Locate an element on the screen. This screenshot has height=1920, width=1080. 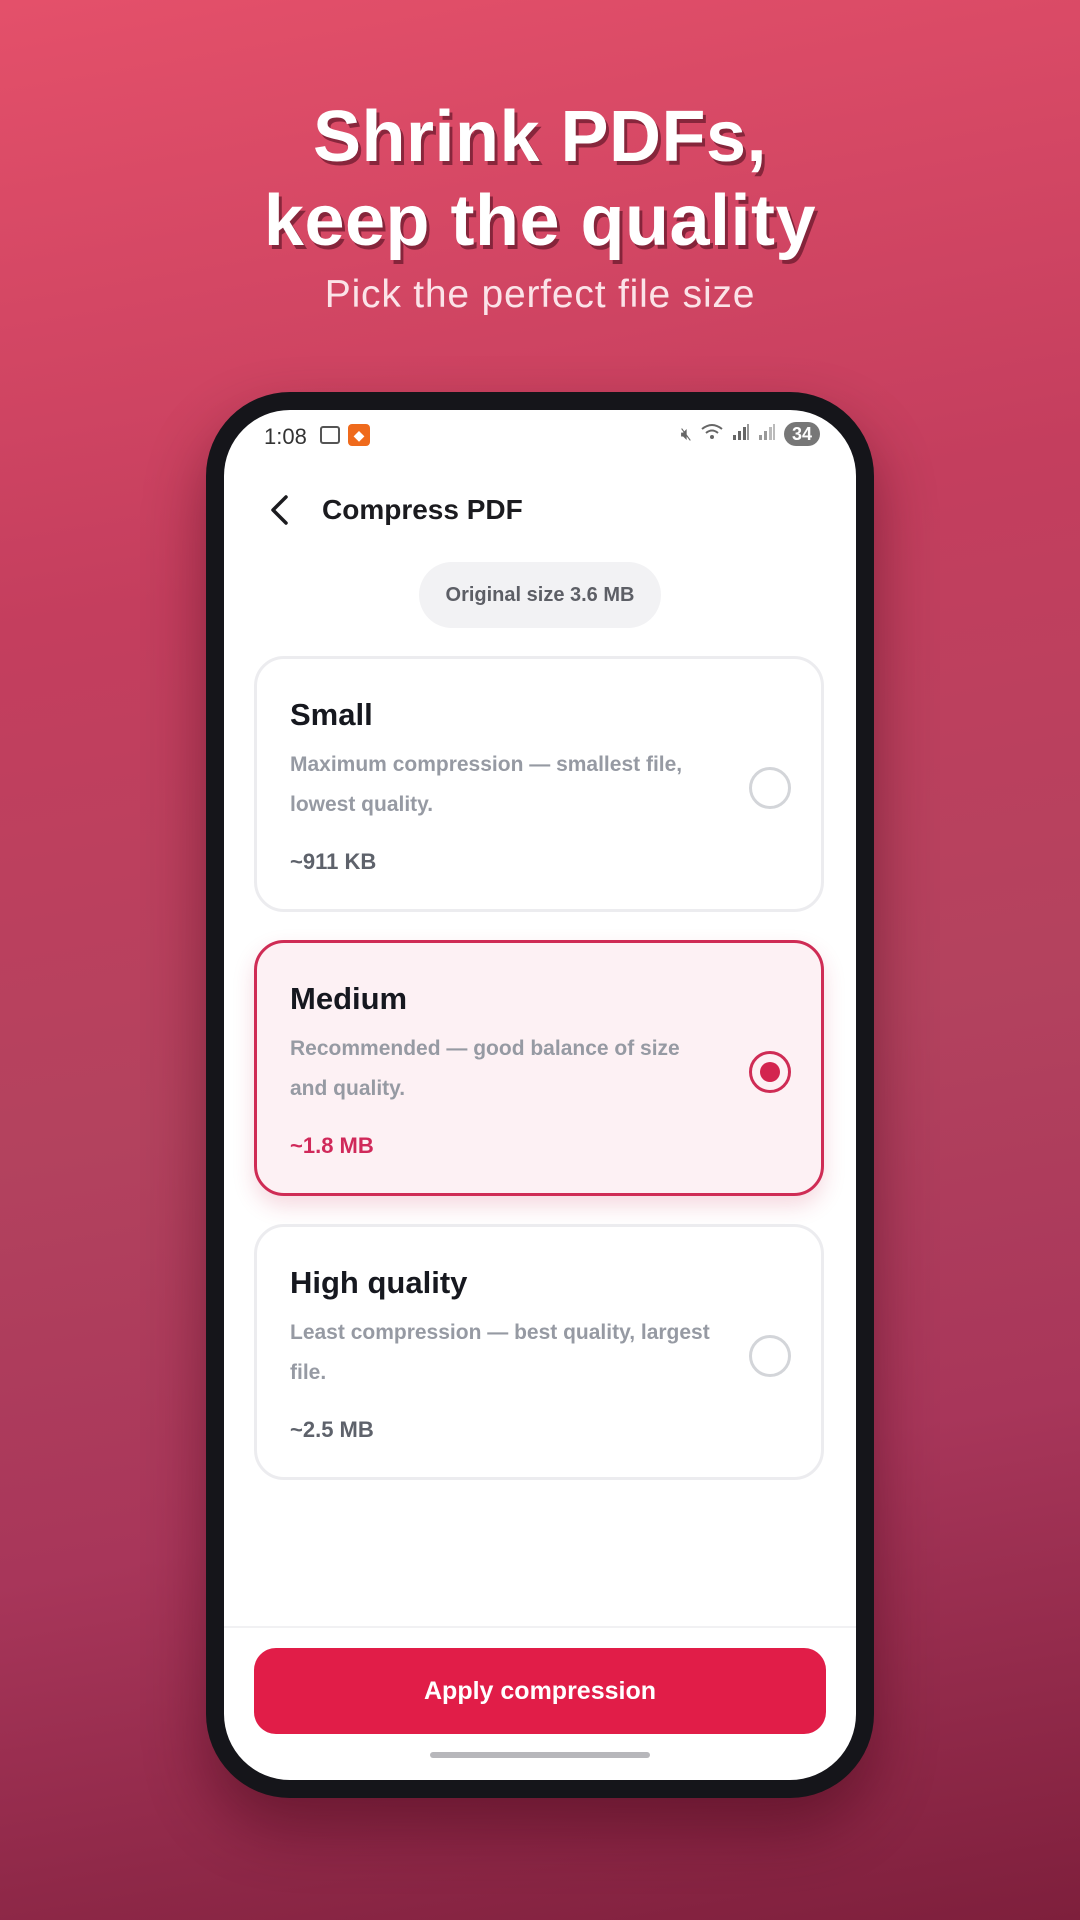
option-size-estimate: ~1.8 MB is located at coordinates (332, 1145).